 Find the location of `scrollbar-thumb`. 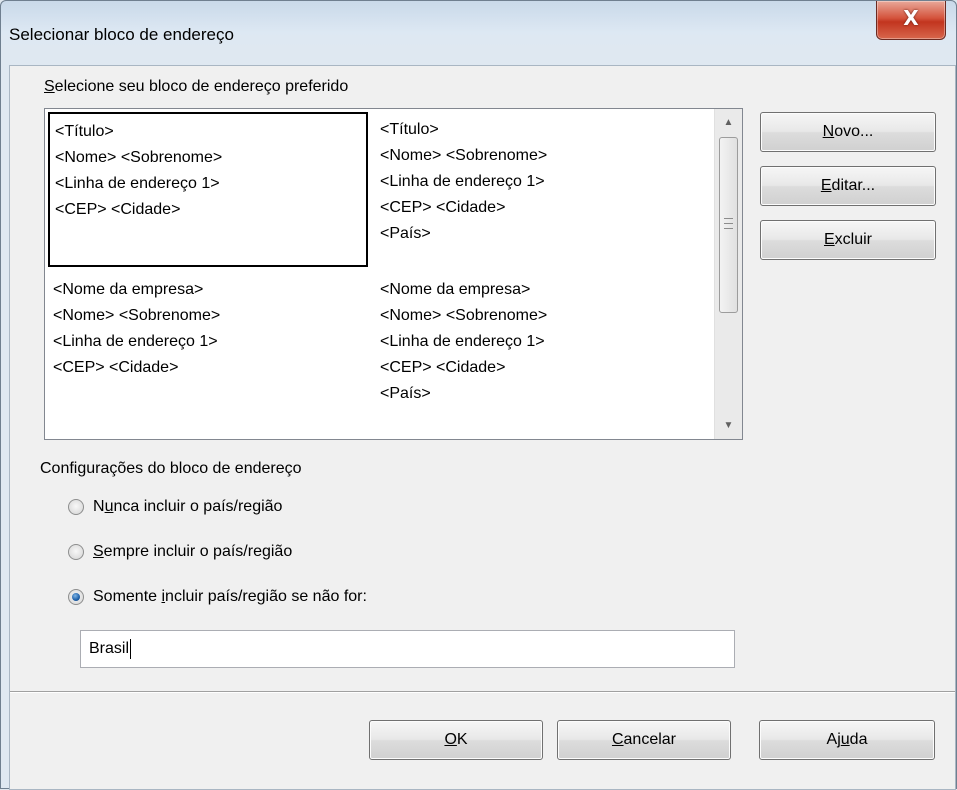

scrollbar-thumb is located at coordinates (728, 225).